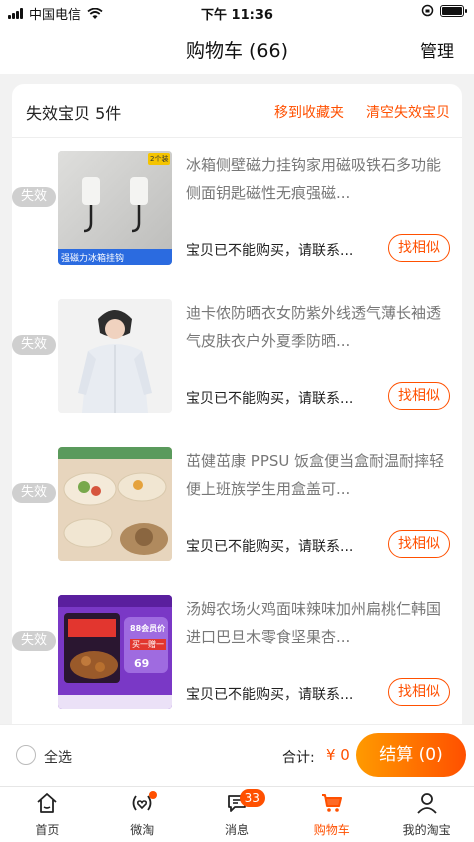 Image resolution: width=474 pixels, height=842 pixels. I want to click on tab-label: 微淘, so click(142, 830).